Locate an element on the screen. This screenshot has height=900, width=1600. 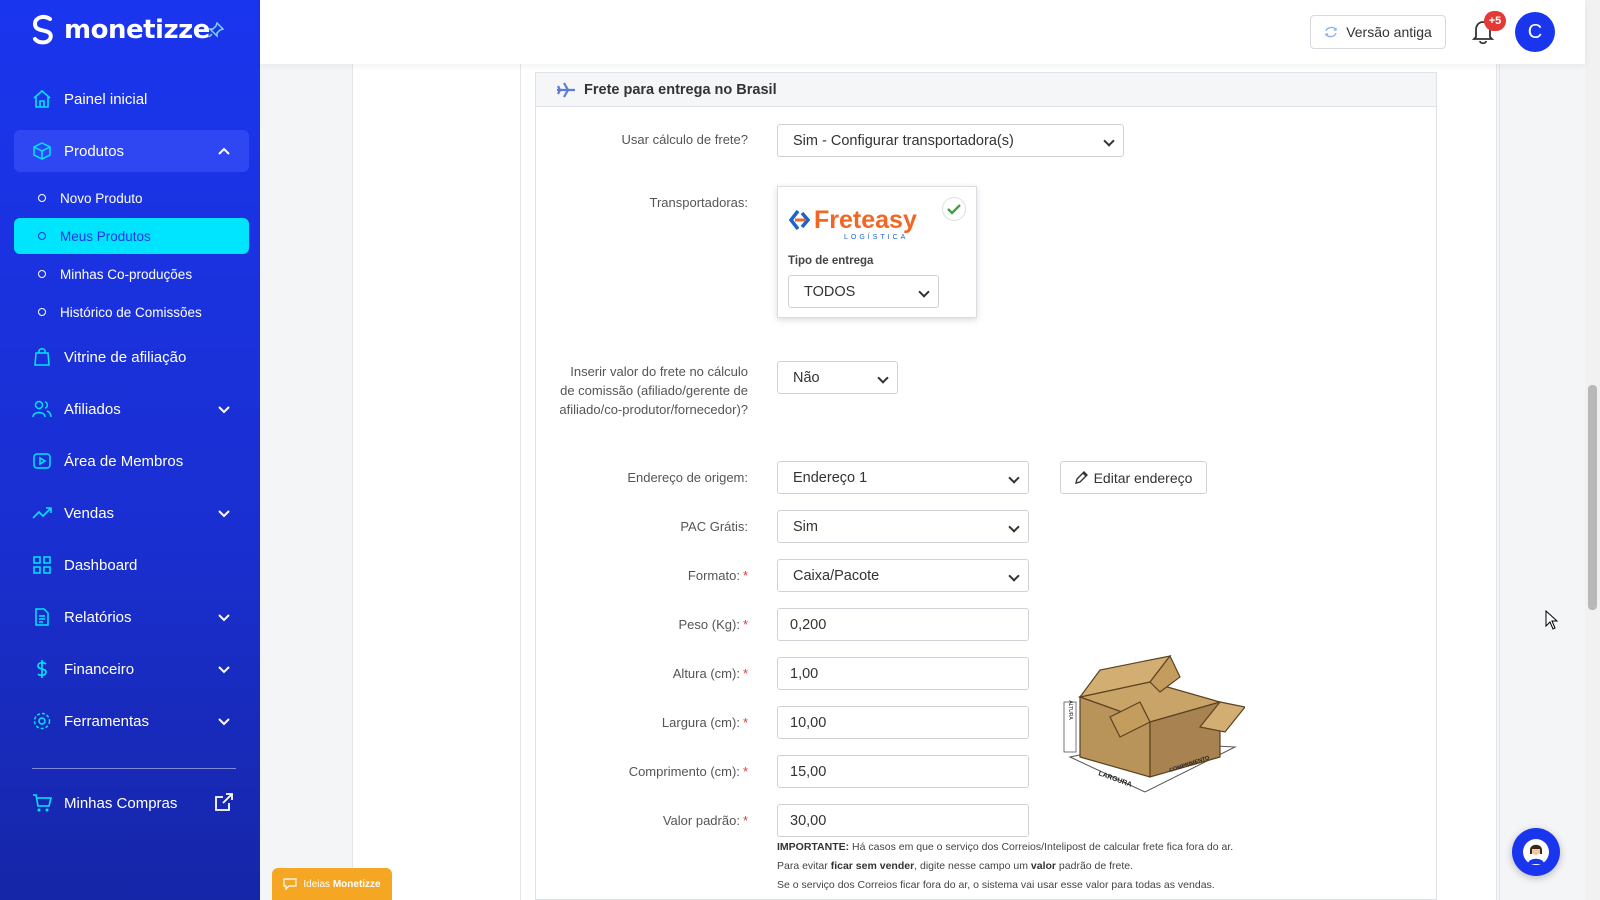
sidebar-subitem-label: Histórico de Comissões is located at coordinates (131, 312).